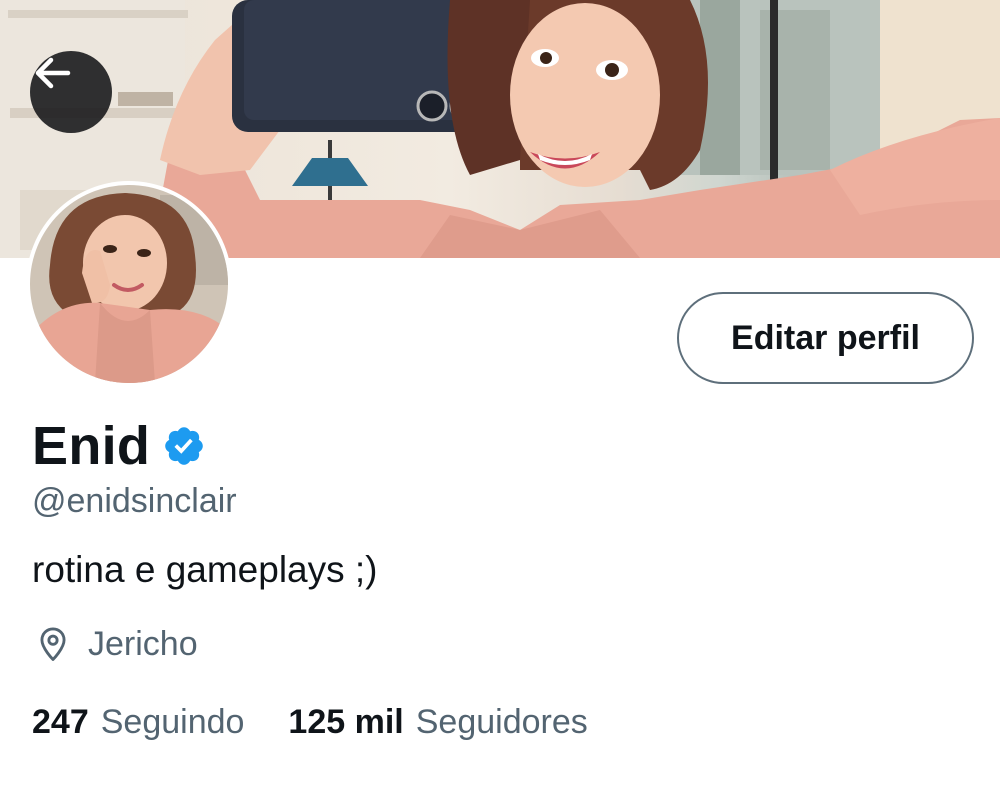  Describe the element at coordinates (205, 569) in the screenshot. I see `profile-bio: rotina e gameplays ;)` at that location.